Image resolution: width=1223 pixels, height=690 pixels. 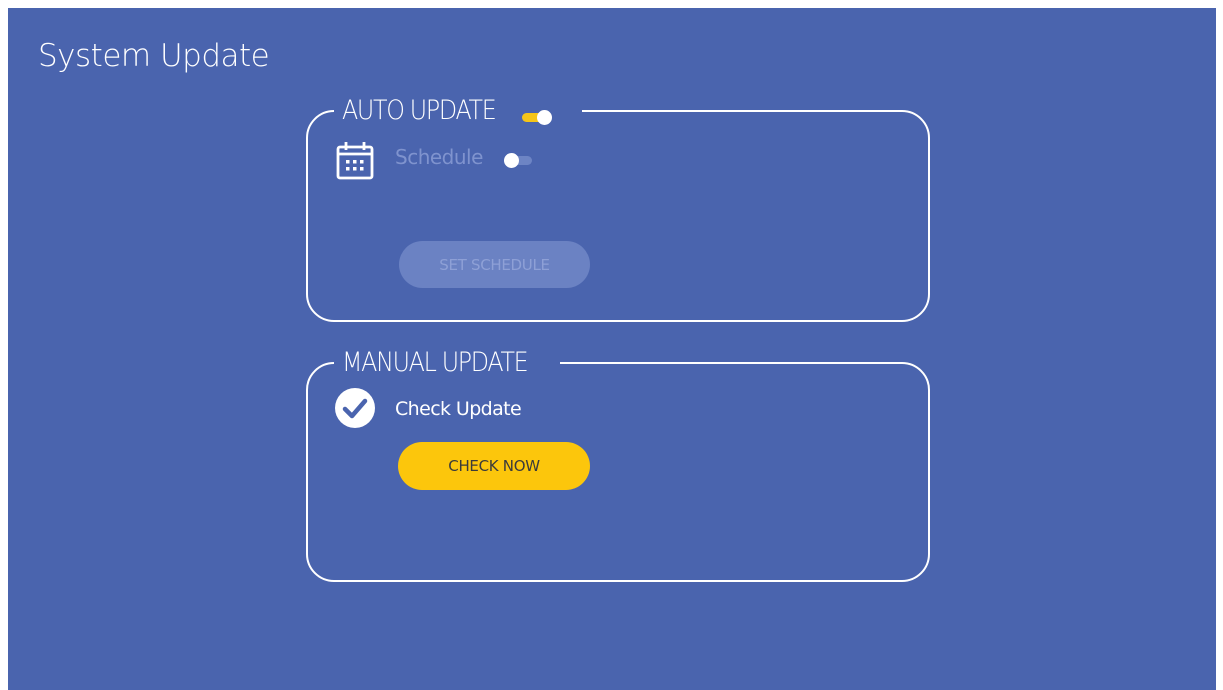 What do you see at coordinates (355, 161) in the screenshot?
I see `calendar-icon` at bounding box center [355, 161].